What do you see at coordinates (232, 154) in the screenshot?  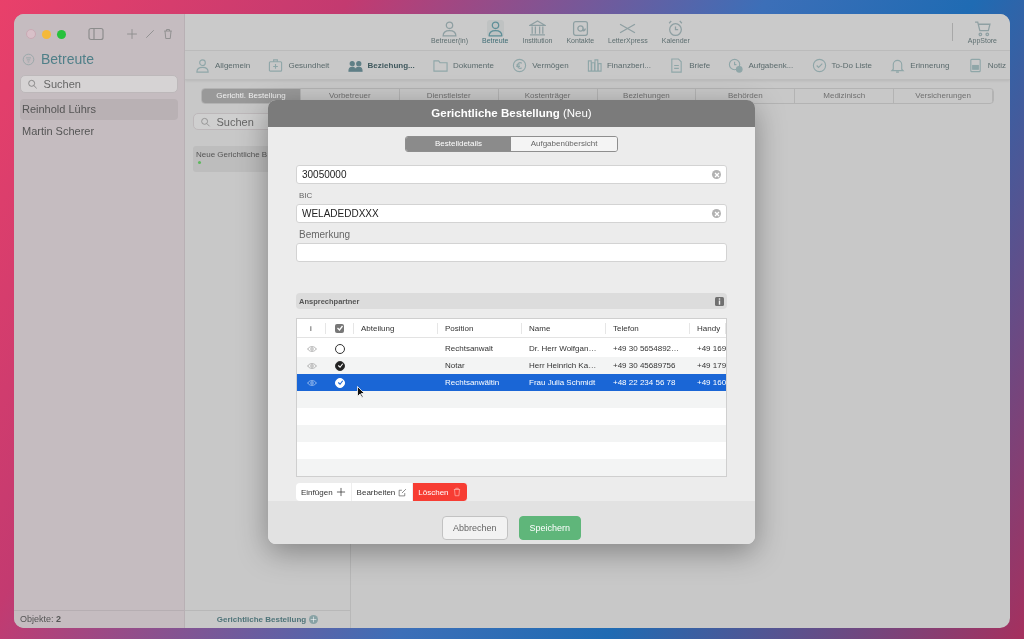 I see `list-item-title: Neue Gerichtliche B` at bounding box center [232, 154].